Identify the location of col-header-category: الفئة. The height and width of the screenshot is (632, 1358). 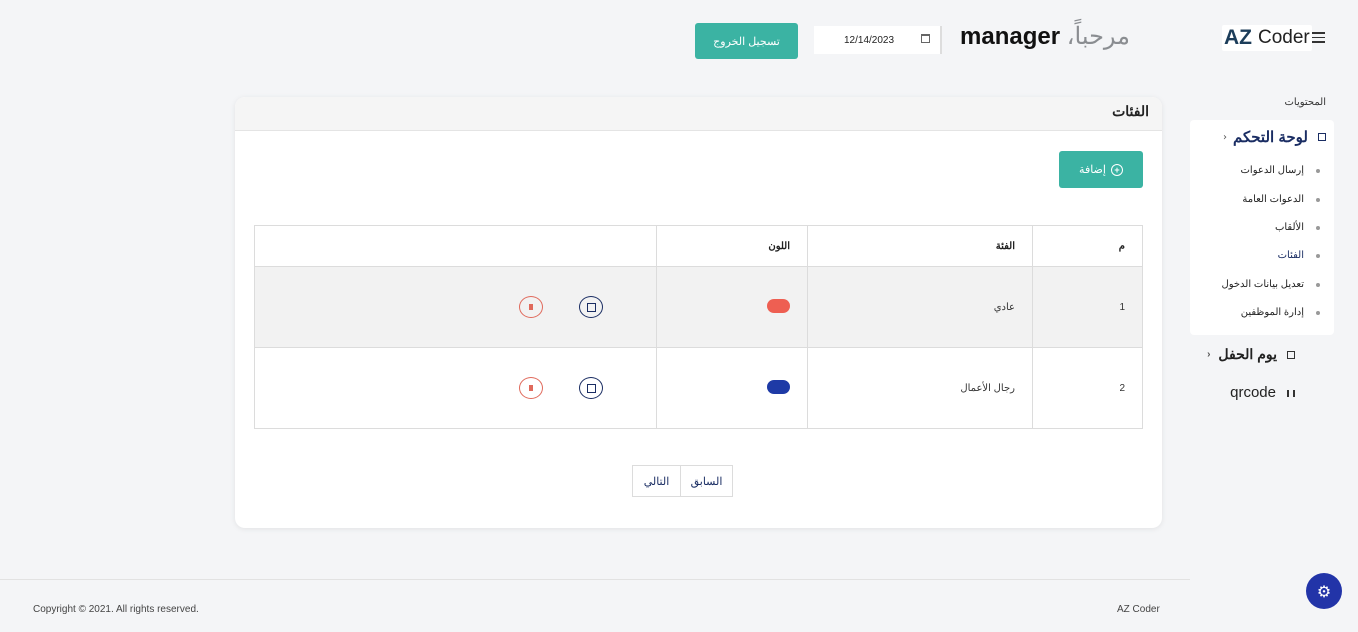
(920, 246).